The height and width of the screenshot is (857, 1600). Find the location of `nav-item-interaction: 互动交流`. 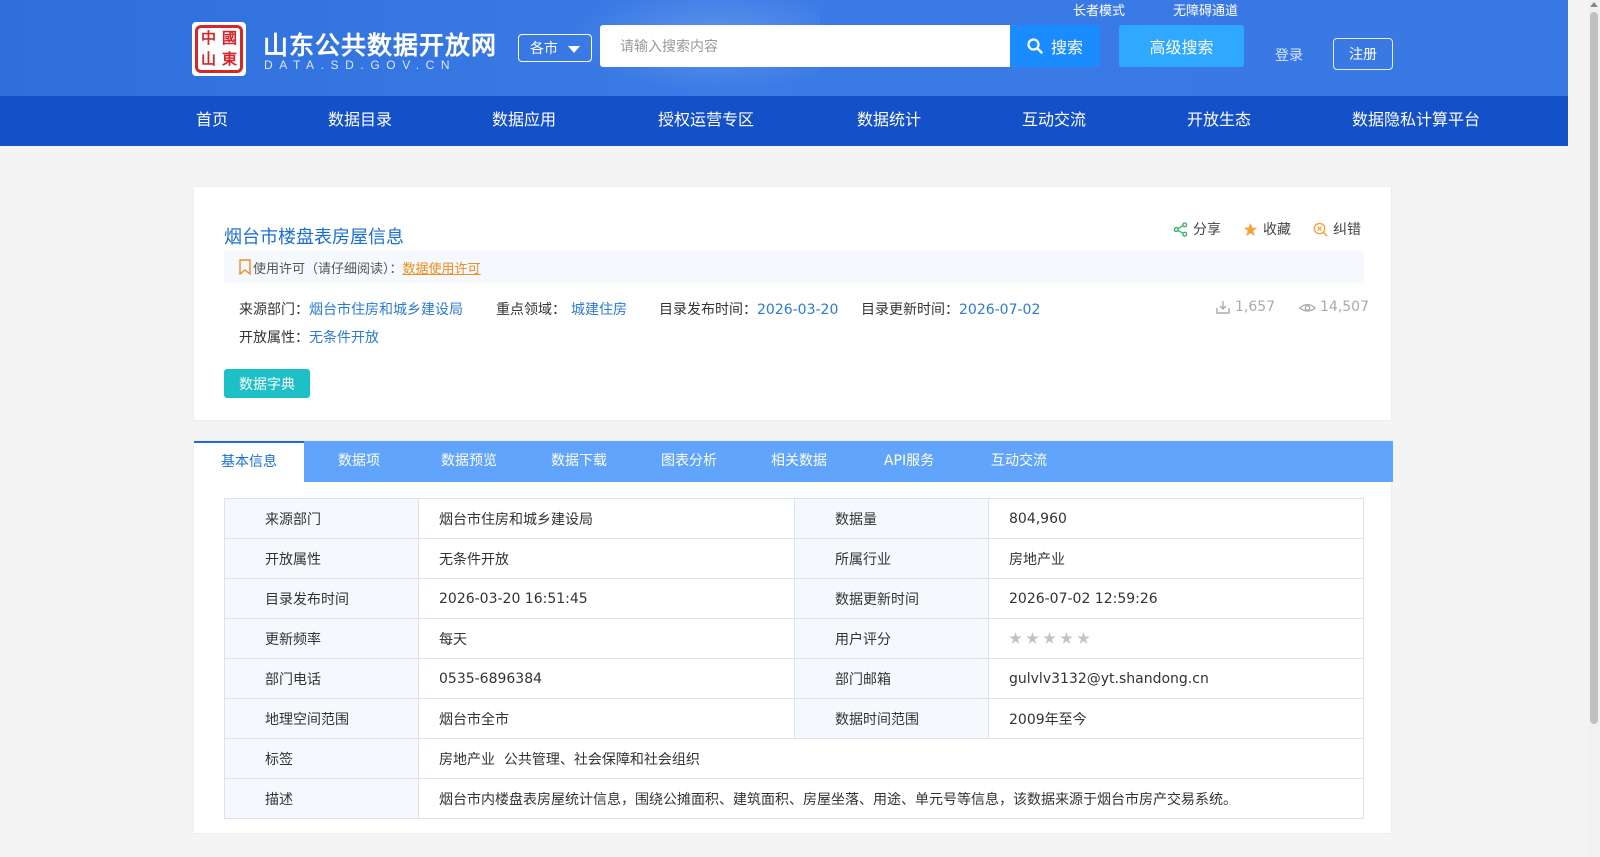

nav-item-interaction: 互动交流 is located at coordinates (1054, 121).